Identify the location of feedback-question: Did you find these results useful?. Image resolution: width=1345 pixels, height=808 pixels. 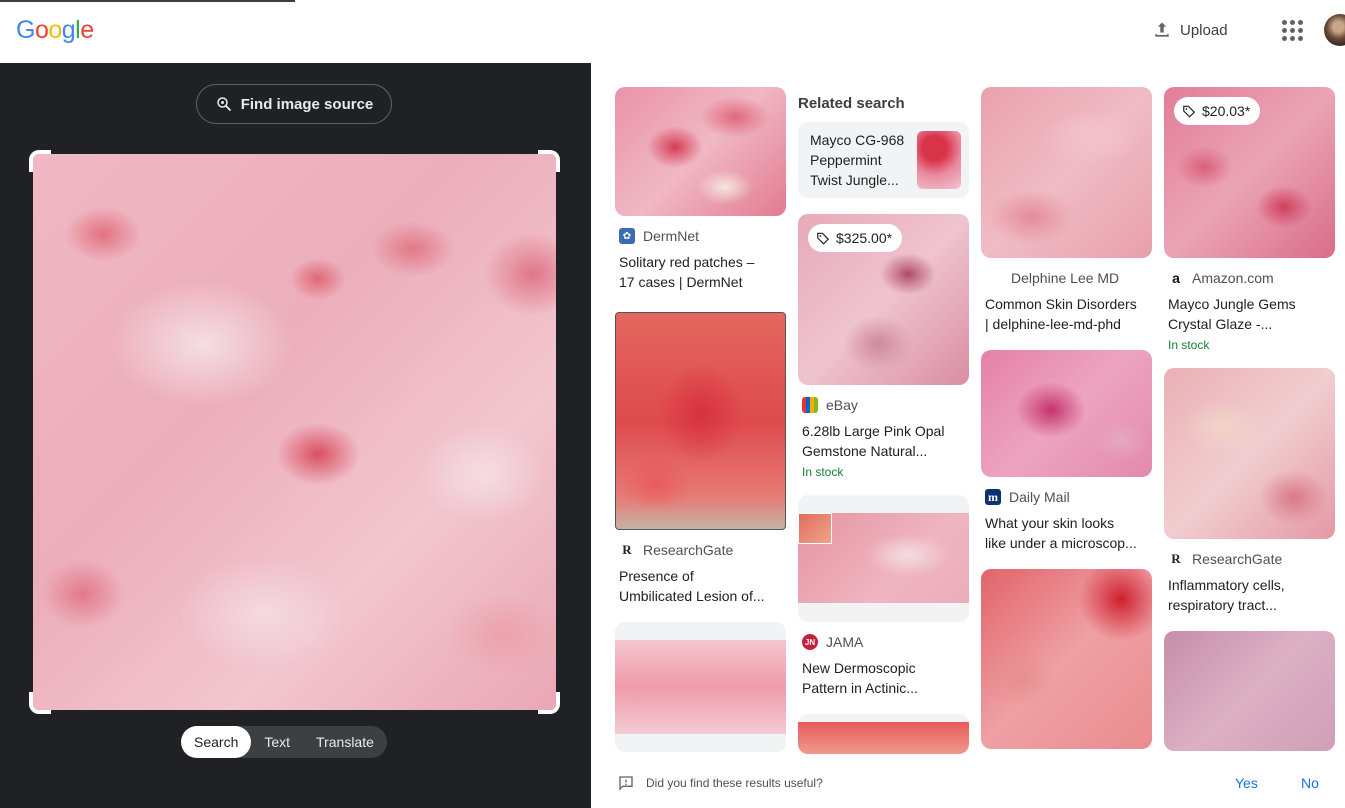
(734, 782).